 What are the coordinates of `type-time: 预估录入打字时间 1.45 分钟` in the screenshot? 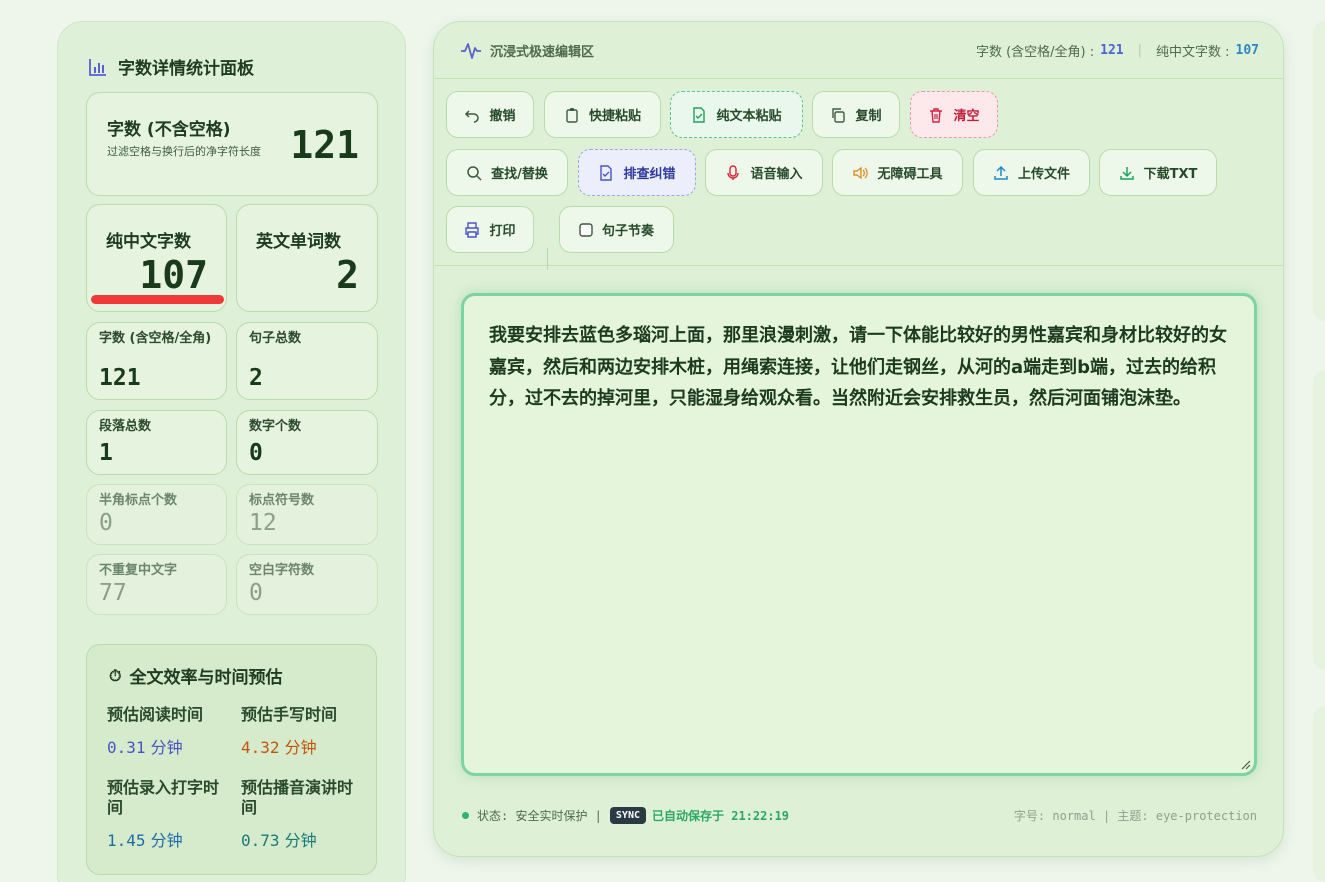 It's located at (163, 814).